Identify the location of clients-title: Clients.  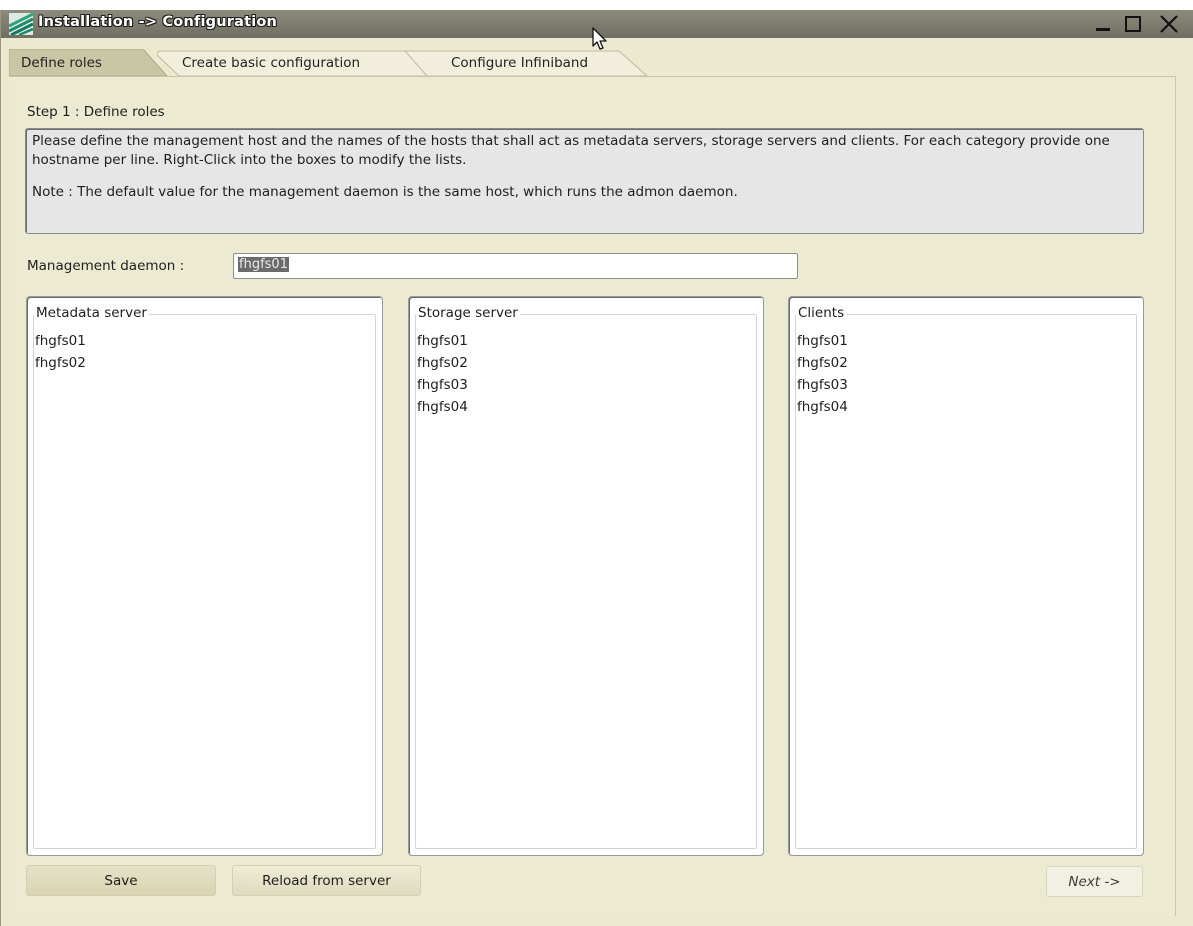
(821, 313).